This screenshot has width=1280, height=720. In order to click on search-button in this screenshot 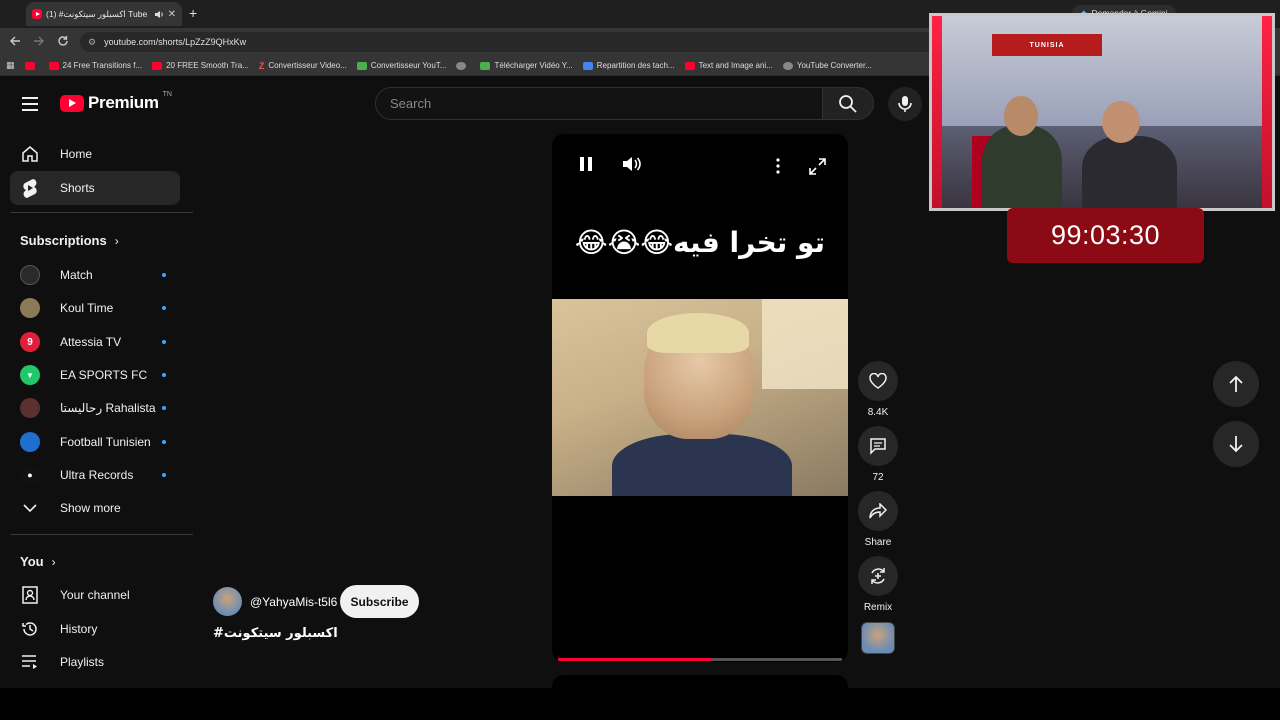, I will do `click(848, 103)`.